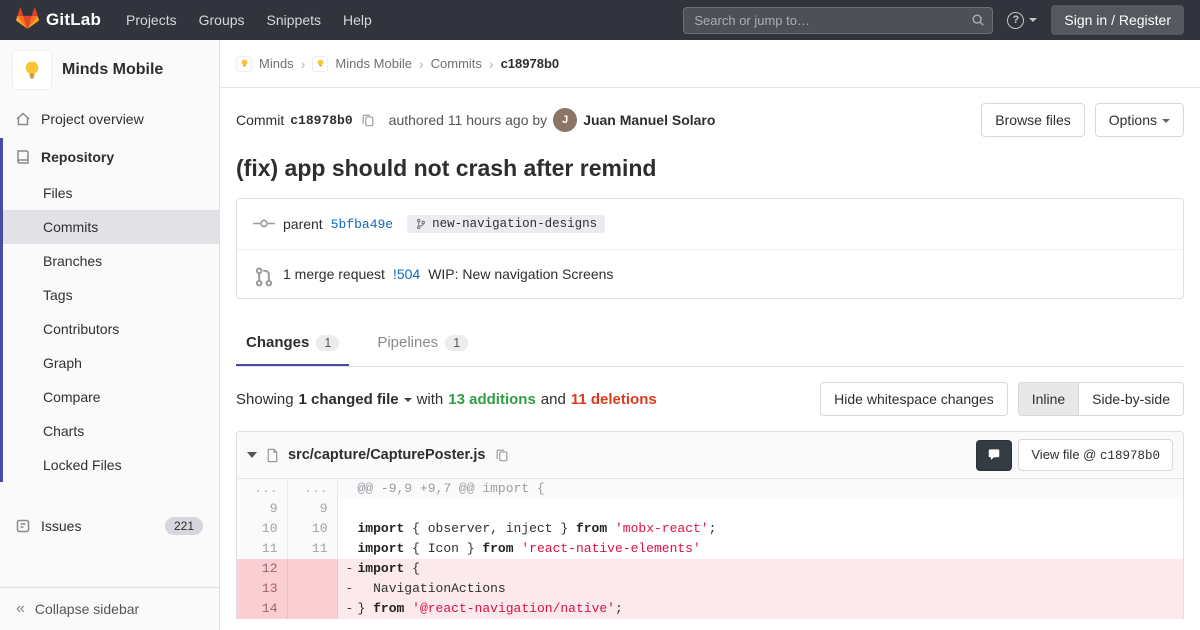  Describe the element at coordinates (710, 589) in the screenshot. I see `diff-line: 13 - NavigationActions` at that location.